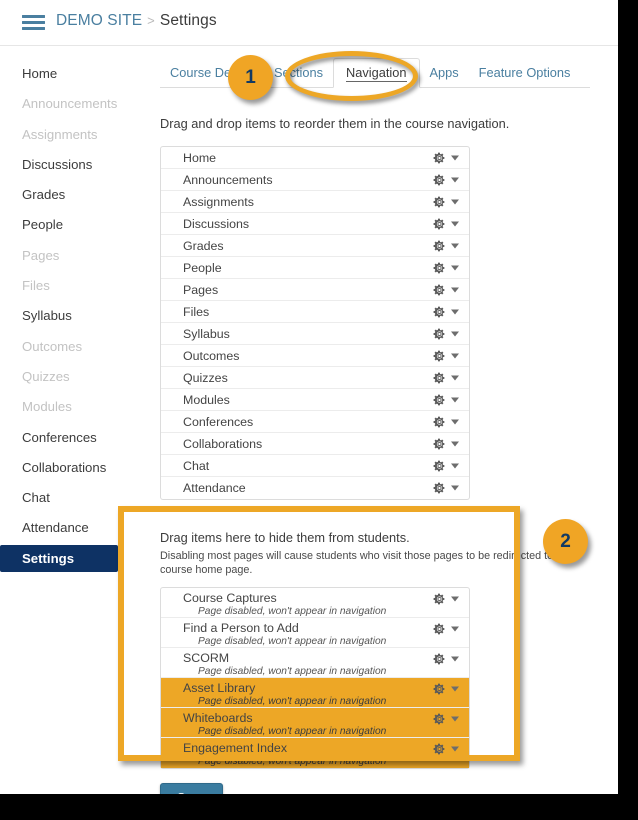  I want to click on navigation-row: Attendance, so click(315, 488).